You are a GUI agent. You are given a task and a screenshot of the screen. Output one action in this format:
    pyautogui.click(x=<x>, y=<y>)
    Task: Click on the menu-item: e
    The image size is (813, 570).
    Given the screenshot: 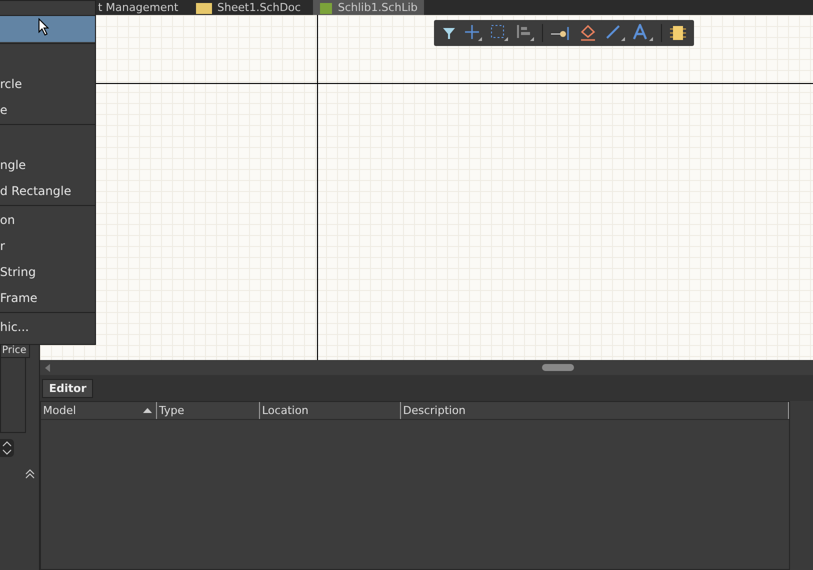 What is the action you would take?
    pyautogui.click(x=47, y=110)
    